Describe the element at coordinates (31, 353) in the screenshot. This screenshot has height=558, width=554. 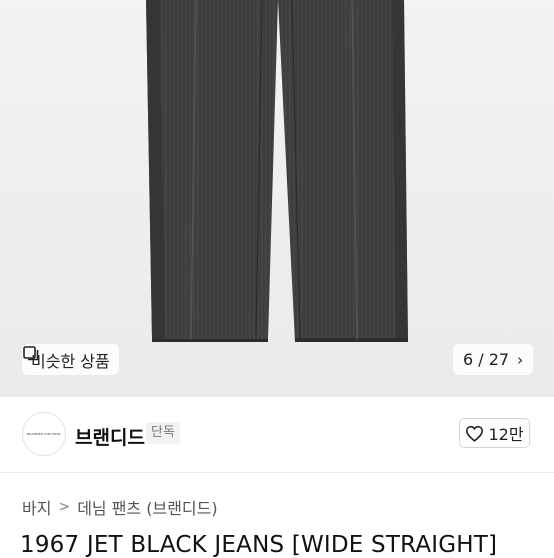
I see `similar-products-icon` at that location.